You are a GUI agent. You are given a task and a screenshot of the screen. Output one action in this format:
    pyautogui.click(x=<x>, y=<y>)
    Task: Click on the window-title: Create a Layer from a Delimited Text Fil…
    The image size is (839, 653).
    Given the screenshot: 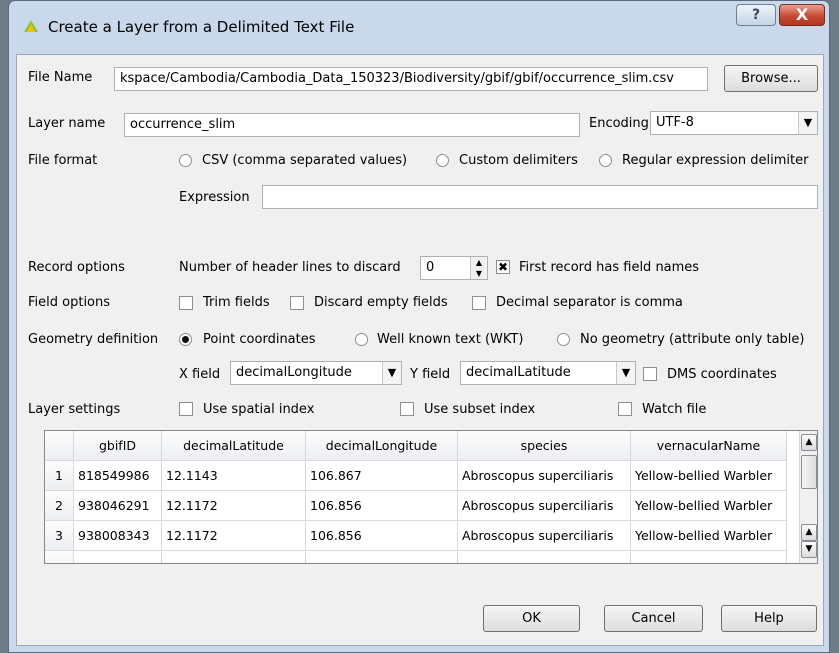 What is the action you would take?
    pyautogui.click(x=201, y=27)
    